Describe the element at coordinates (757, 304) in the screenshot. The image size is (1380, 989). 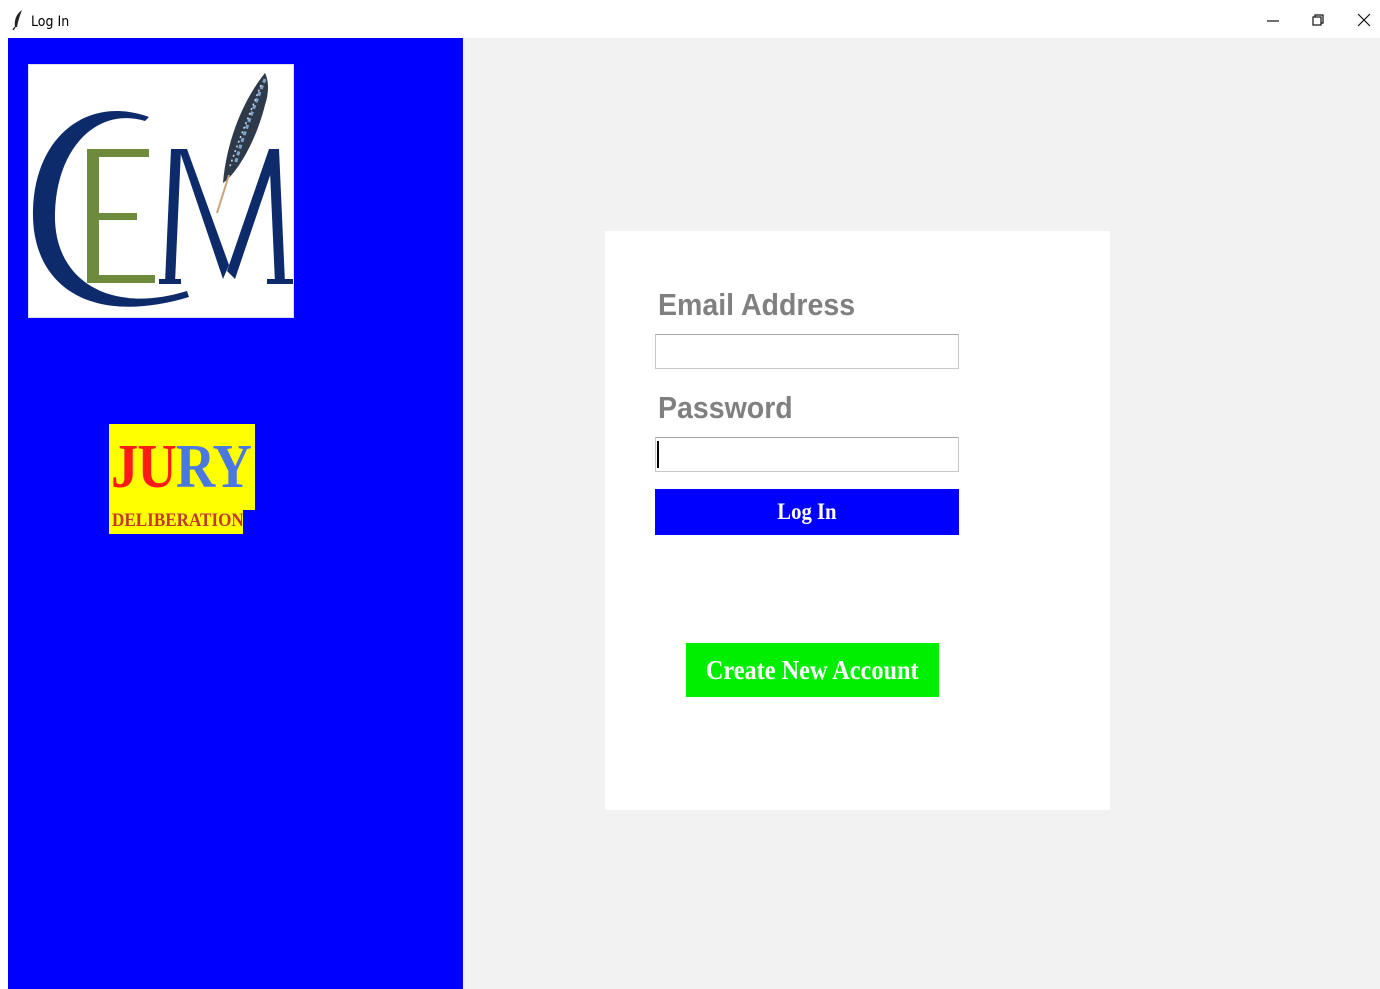
I see `email-label: Email Address` at that location.